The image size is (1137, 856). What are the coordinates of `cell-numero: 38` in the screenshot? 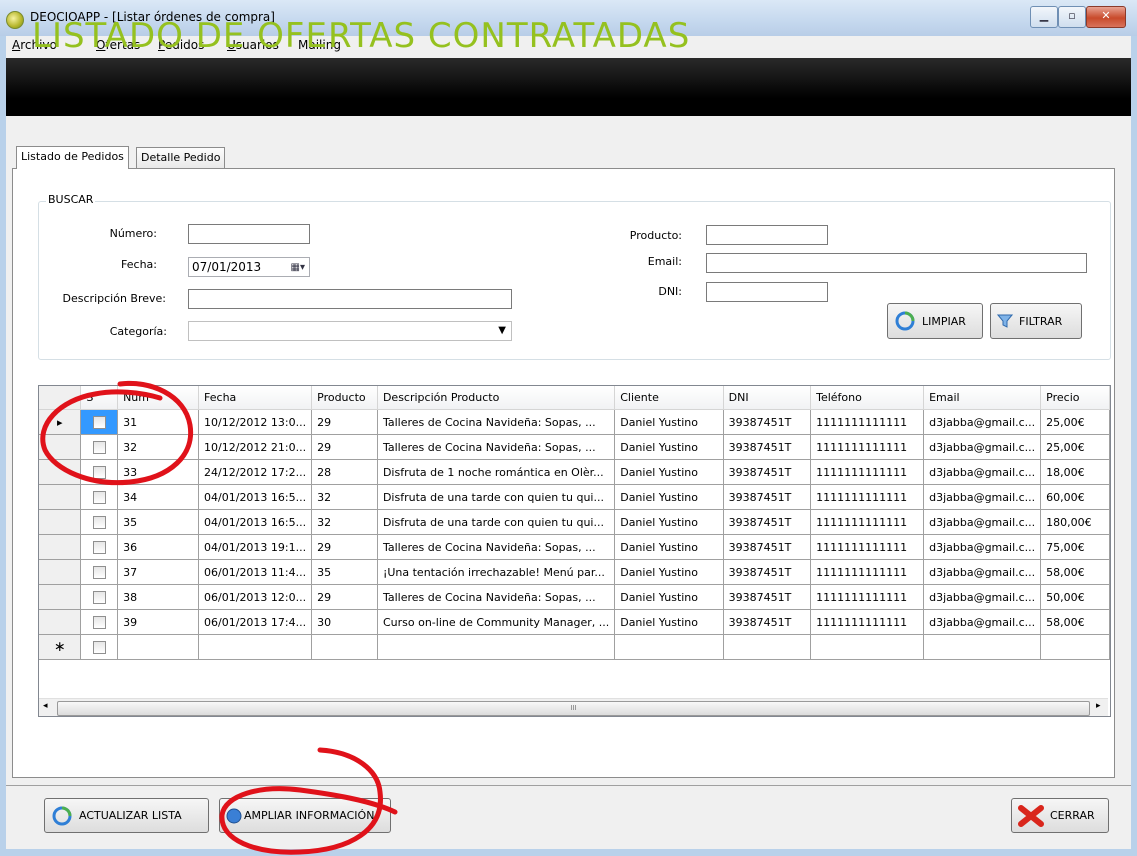 It's located at (158, 597).